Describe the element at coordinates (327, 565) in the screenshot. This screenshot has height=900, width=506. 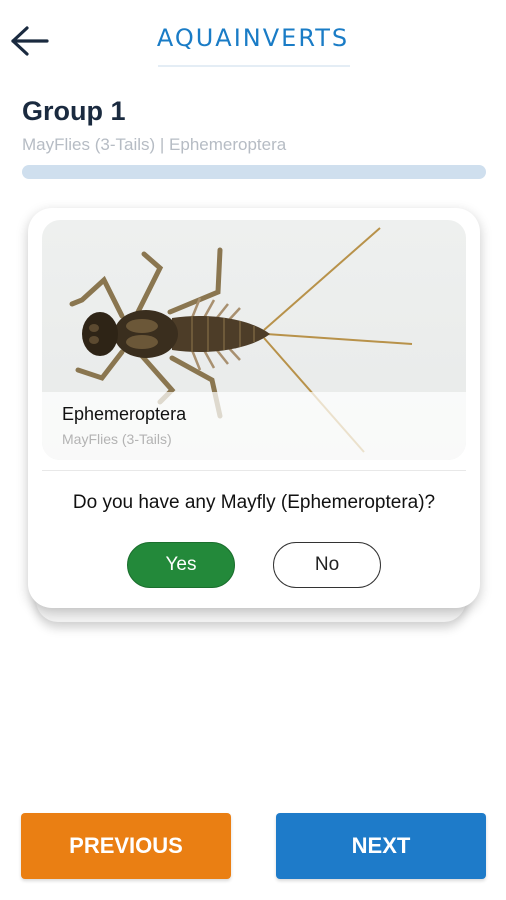
I see `no-button: No` at that location.